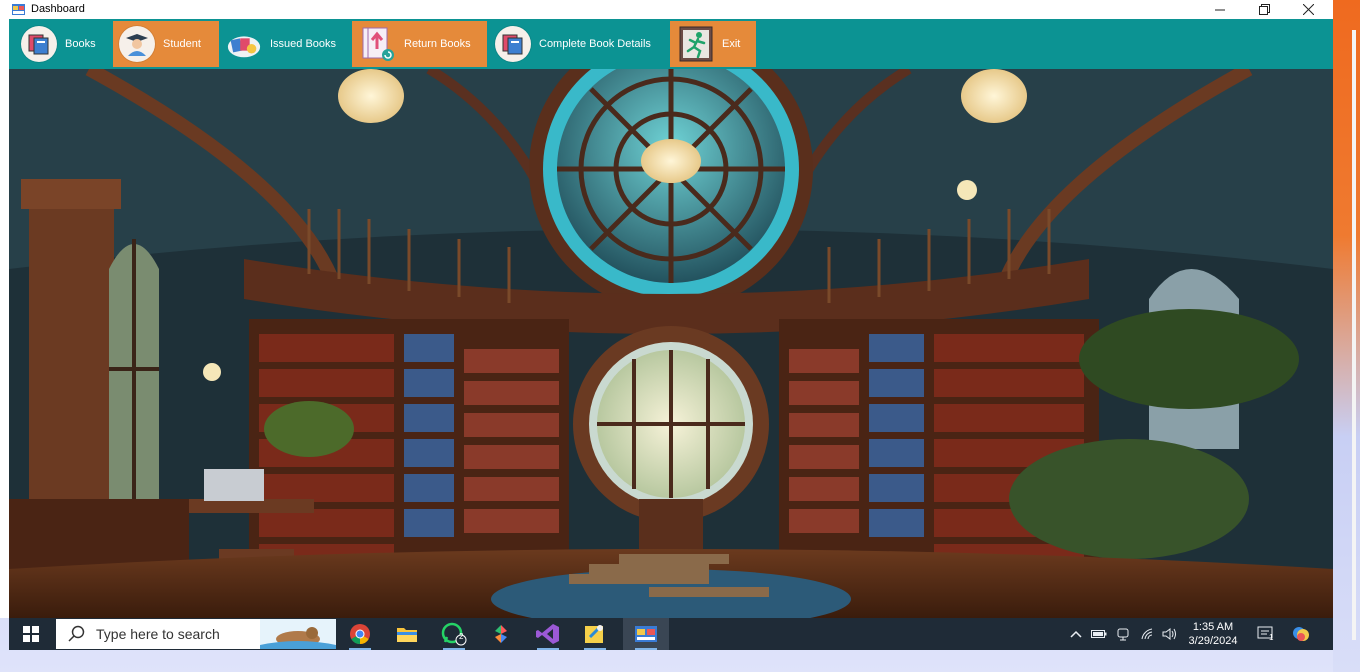 Image resolution: width=1360 pixels, height=672 pixels. I want to click on books-button: Books, so click(68, 44).